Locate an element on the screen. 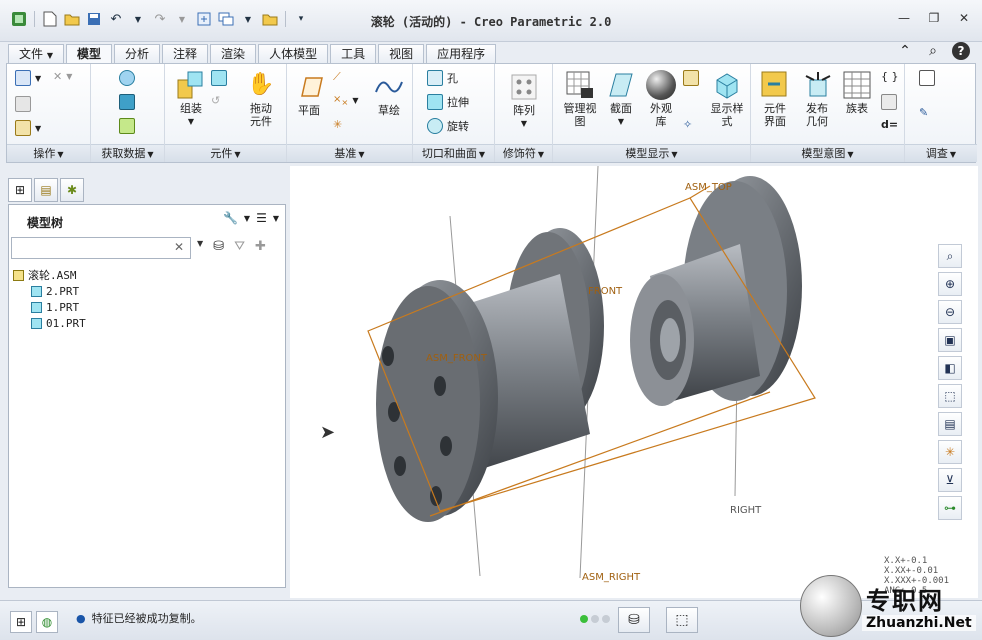 This screenshot has height=640, width=982. model-player-button: ✎ is located at coordinates (923, 112).